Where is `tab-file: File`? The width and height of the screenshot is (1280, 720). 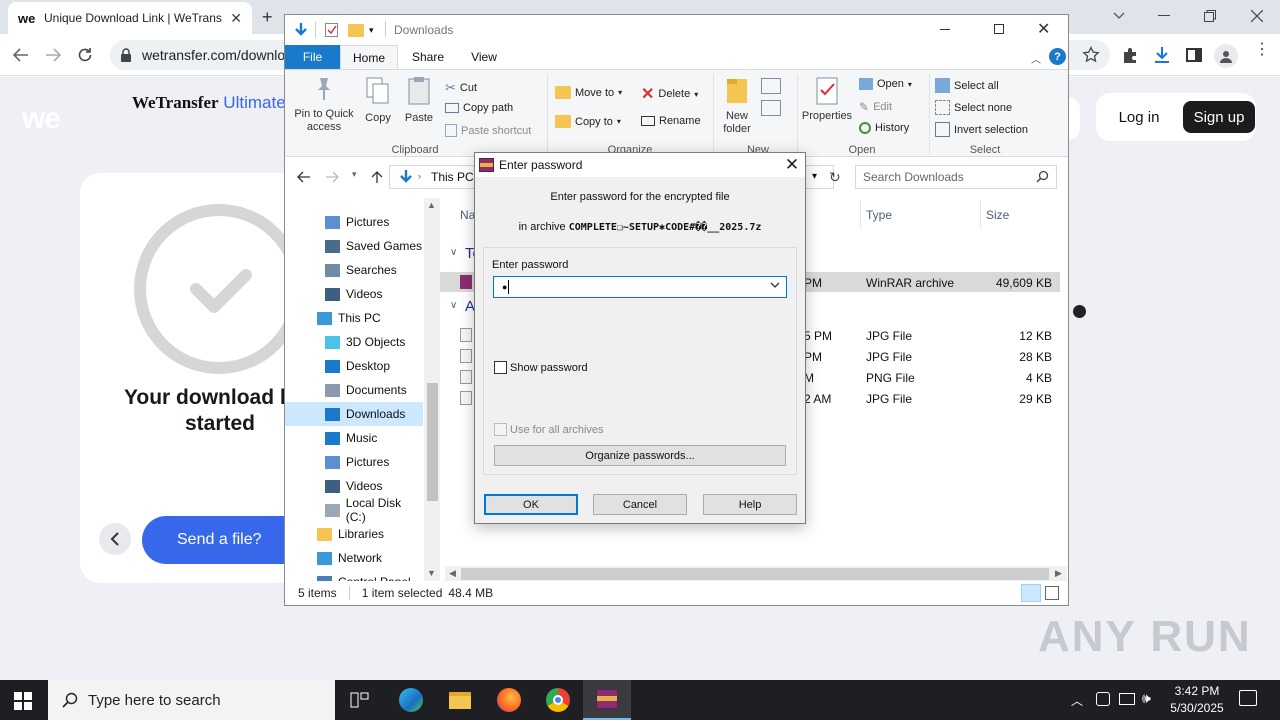 tab-file: File is located at coordinates (312, 57).